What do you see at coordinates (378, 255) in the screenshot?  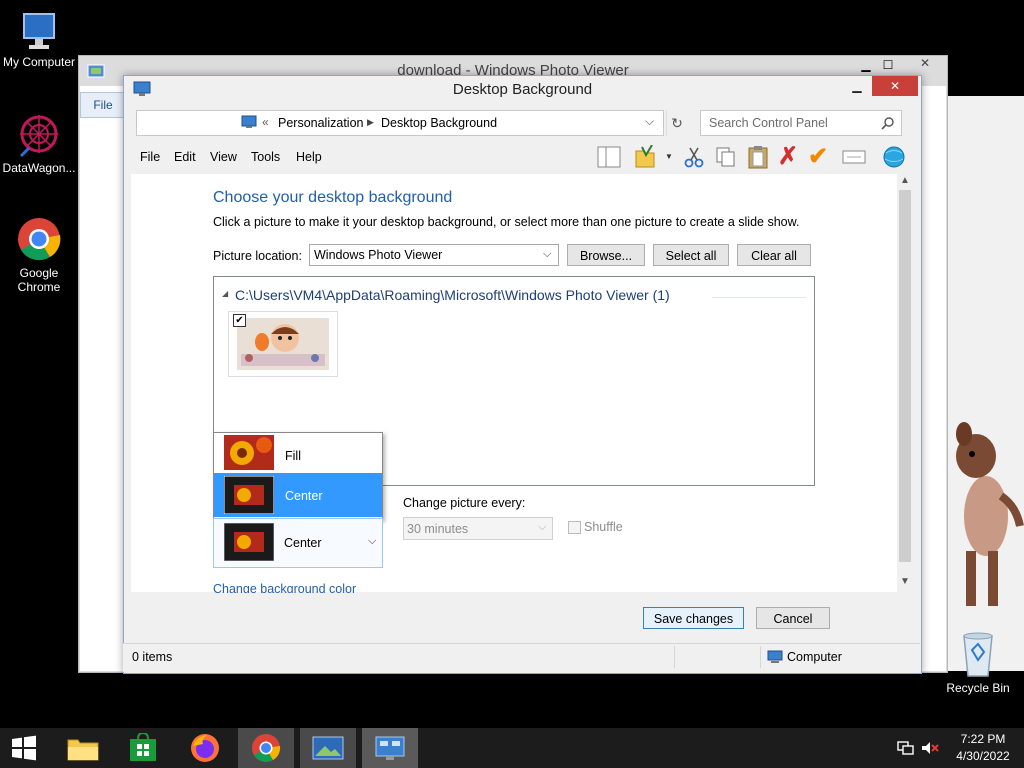 I see `picture-location-value: Windows Photo Viewer` at bounding box center [378, 255].